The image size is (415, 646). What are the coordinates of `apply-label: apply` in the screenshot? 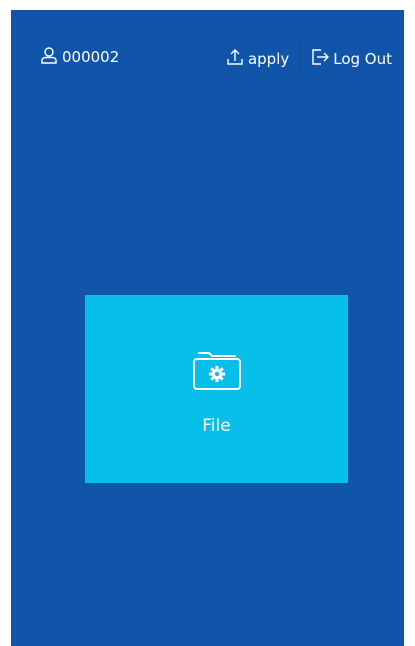 It's located at (268, 59).